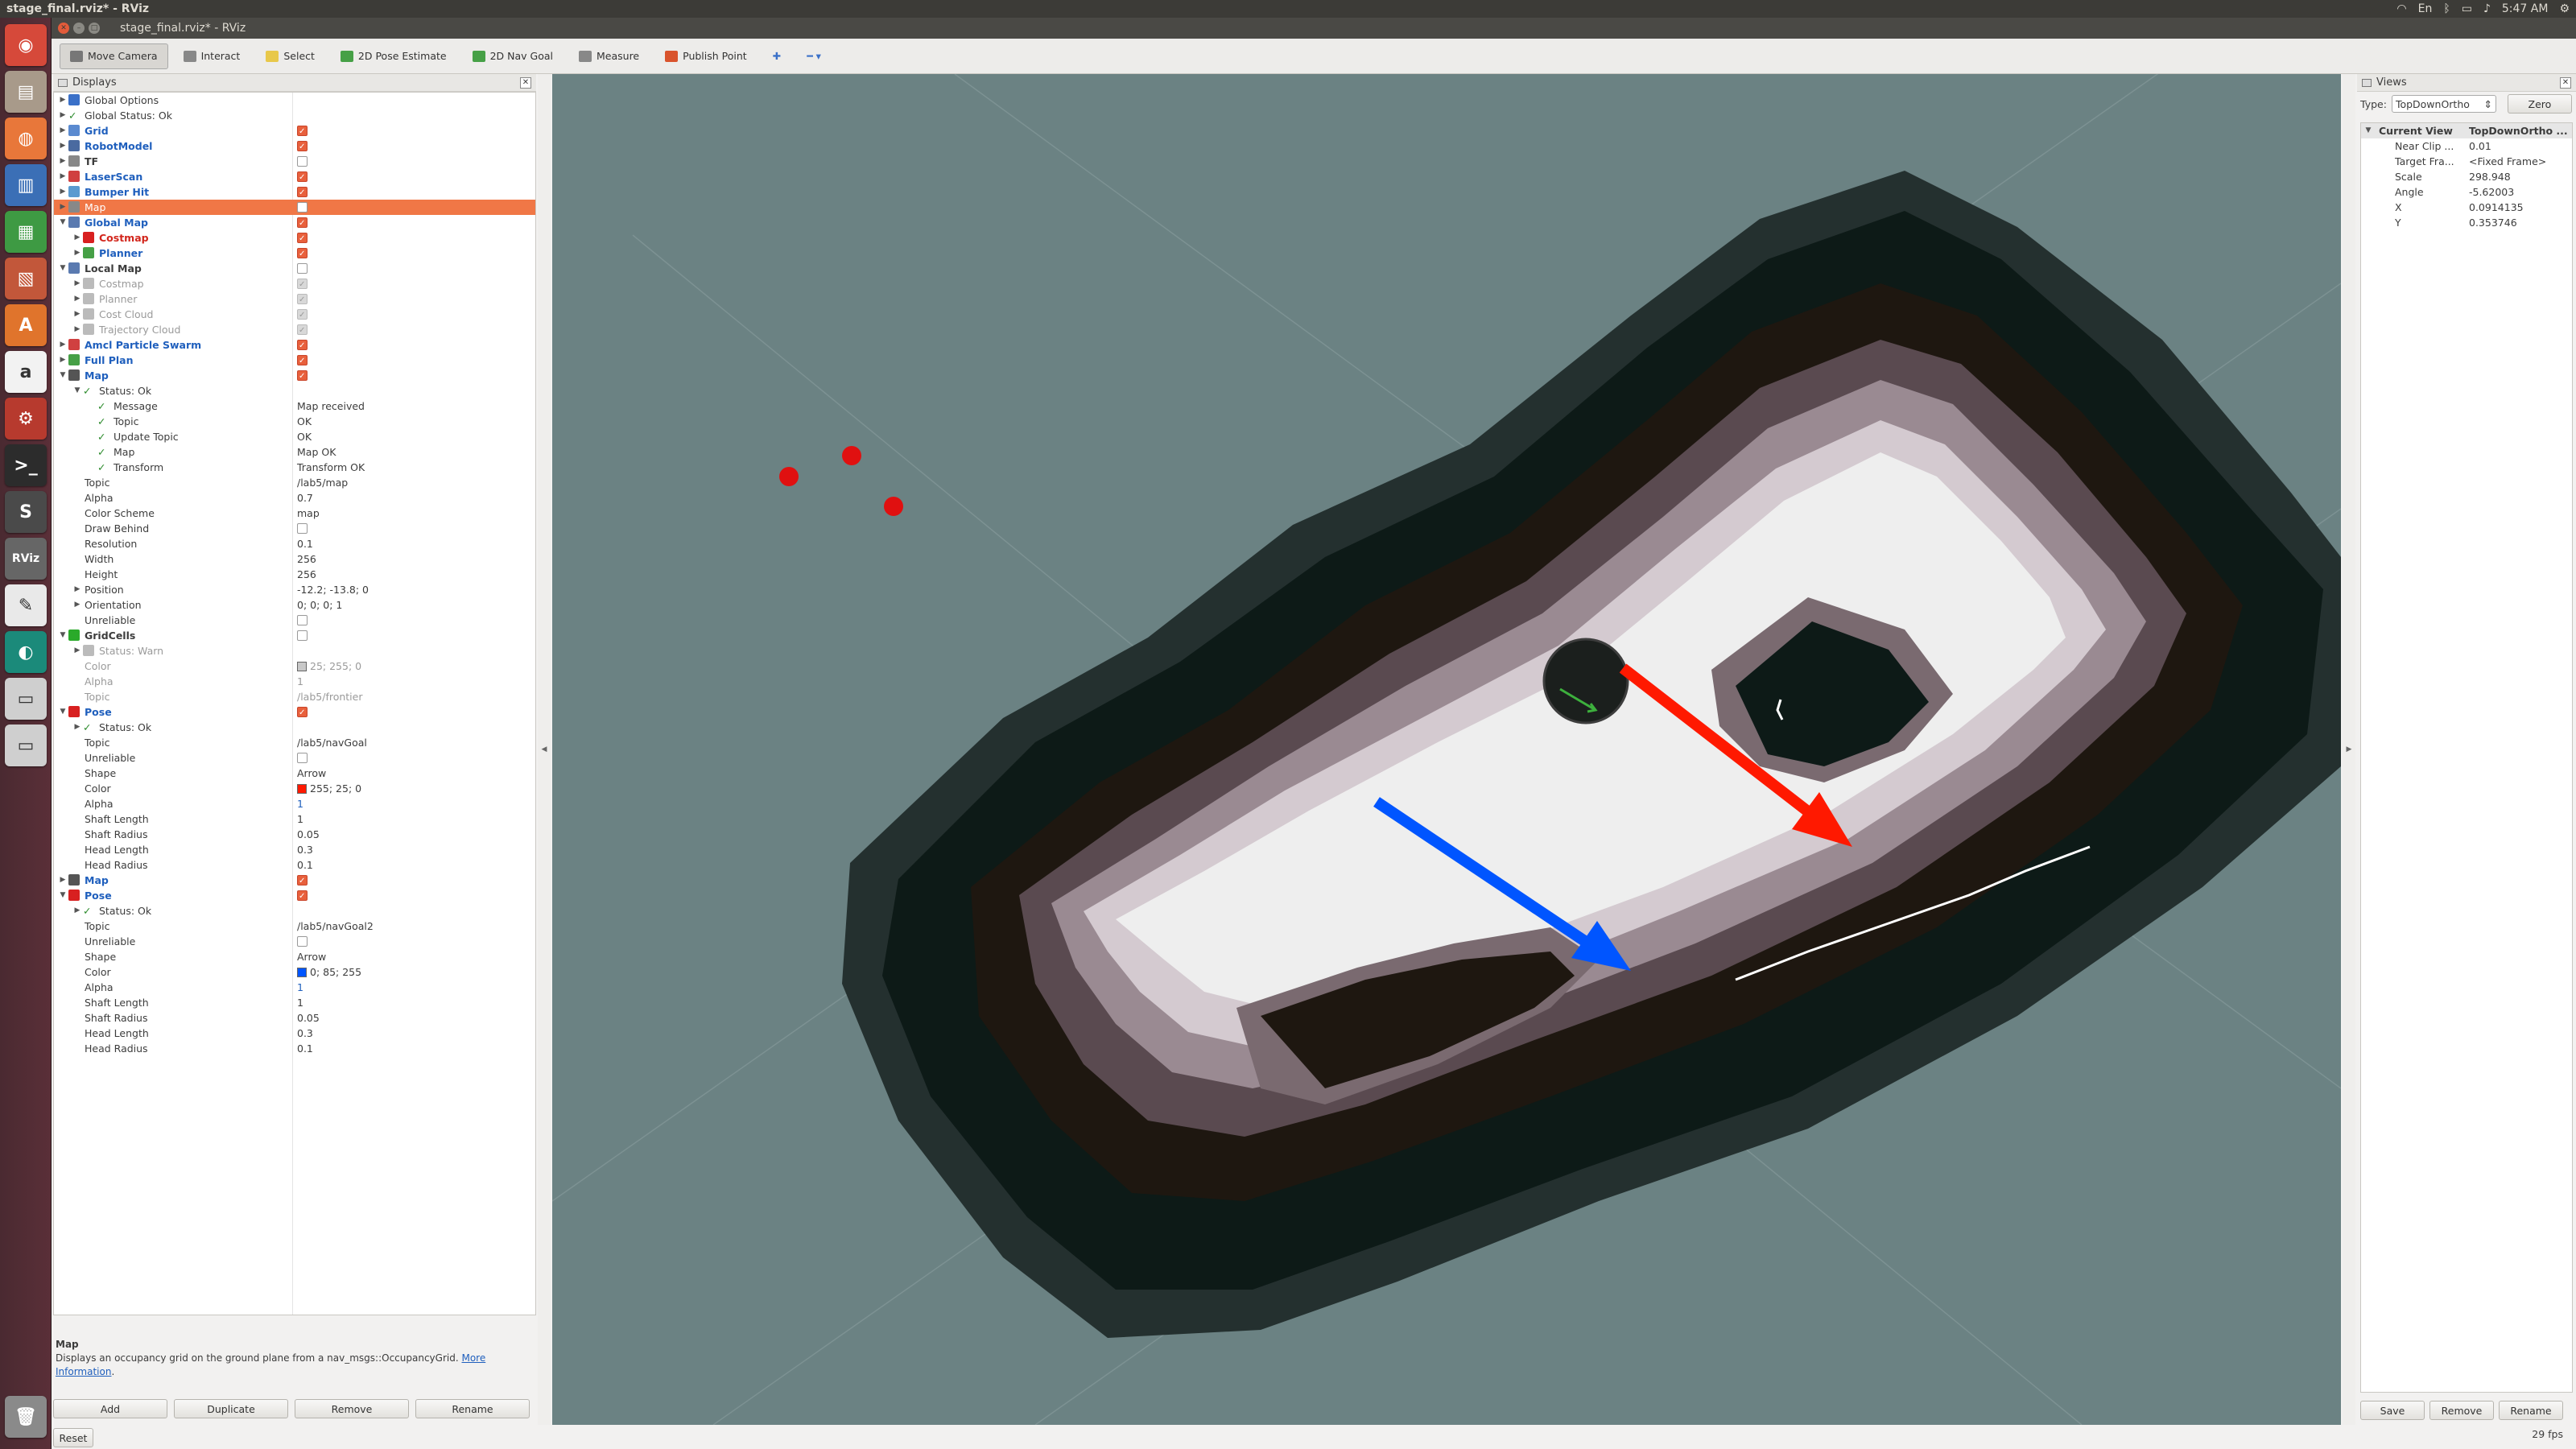 The height and width of the screenshot is (1449, 2576). I want to click on display-row: ▼ Local Map, so click(294, 268).